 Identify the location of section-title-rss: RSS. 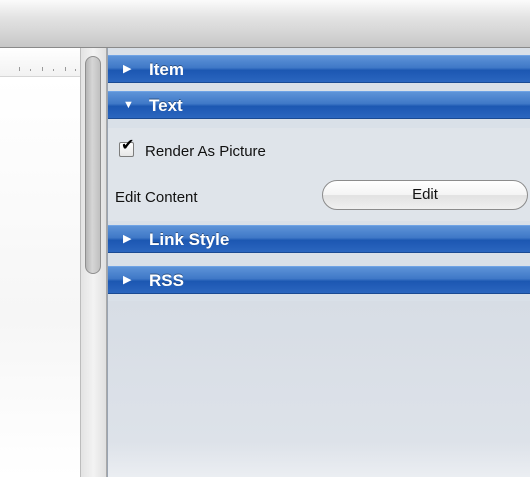
(166, 280).